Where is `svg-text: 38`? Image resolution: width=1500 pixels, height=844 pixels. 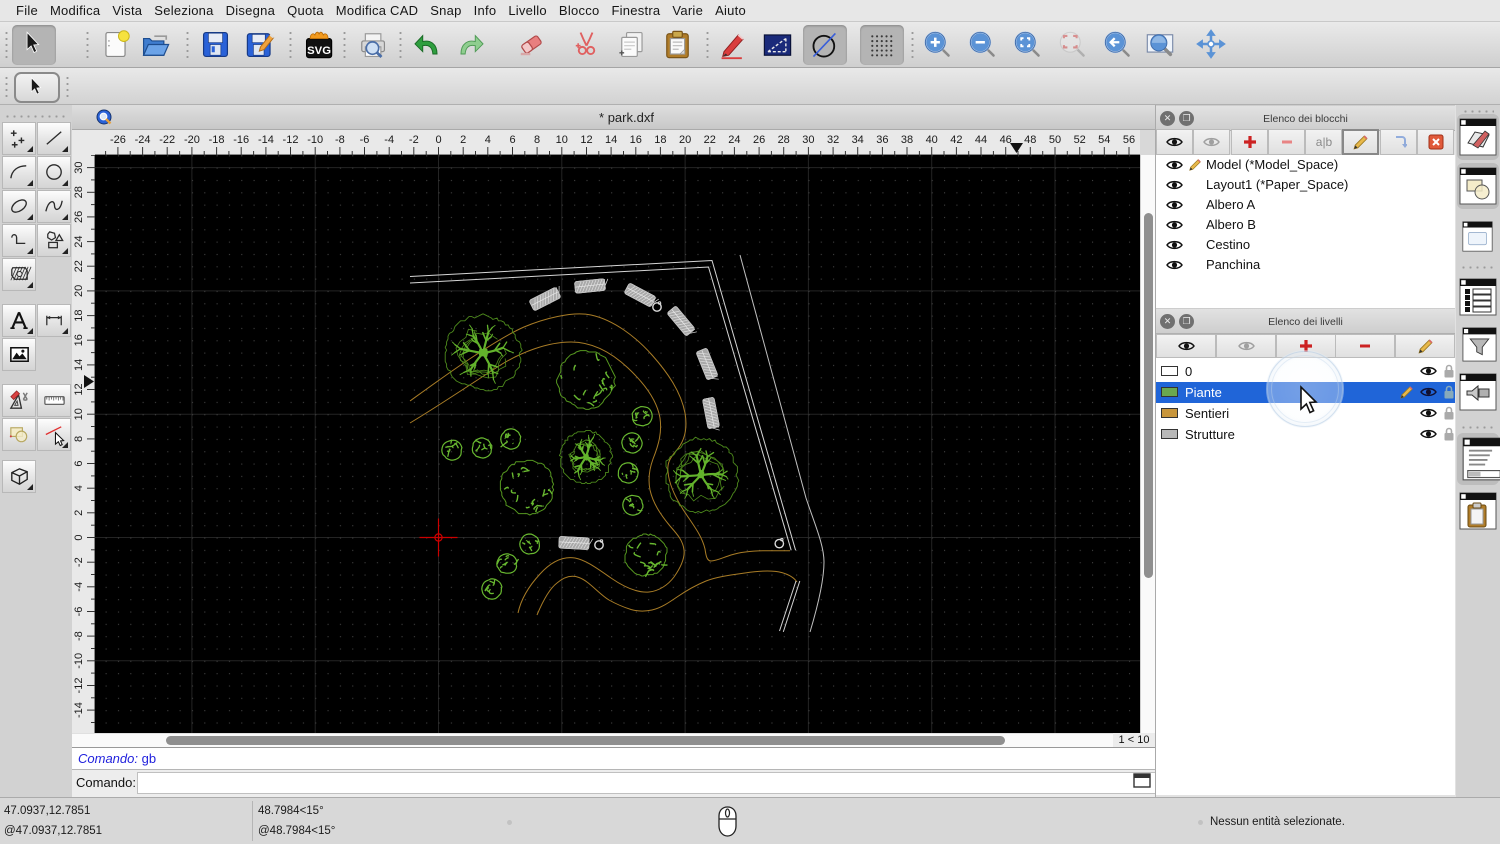 svg-text: 38 is located at coordinates (907, 140).